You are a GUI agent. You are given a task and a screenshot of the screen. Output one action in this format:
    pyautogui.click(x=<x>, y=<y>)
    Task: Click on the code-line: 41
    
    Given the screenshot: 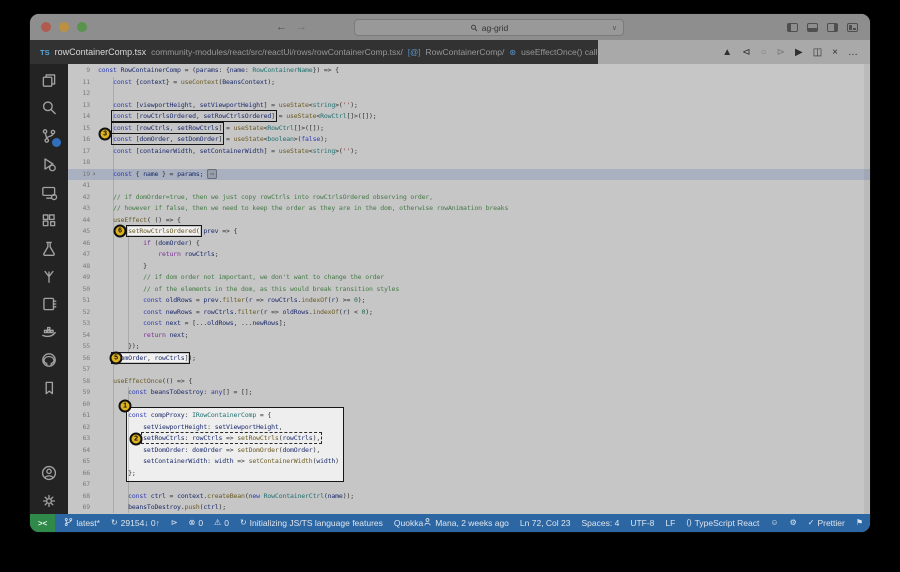 What is the action you would take?
    pyautogui.click(x=469, y=186)
    